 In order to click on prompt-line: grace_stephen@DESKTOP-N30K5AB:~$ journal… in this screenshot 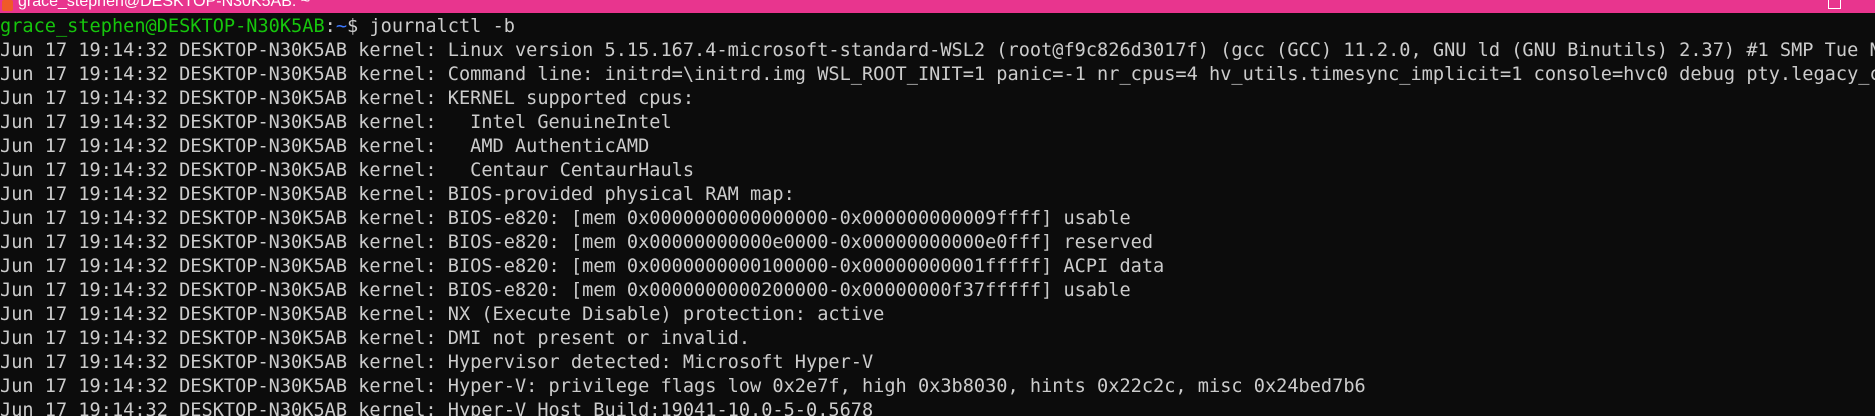, I will do `click(937, 27)`.